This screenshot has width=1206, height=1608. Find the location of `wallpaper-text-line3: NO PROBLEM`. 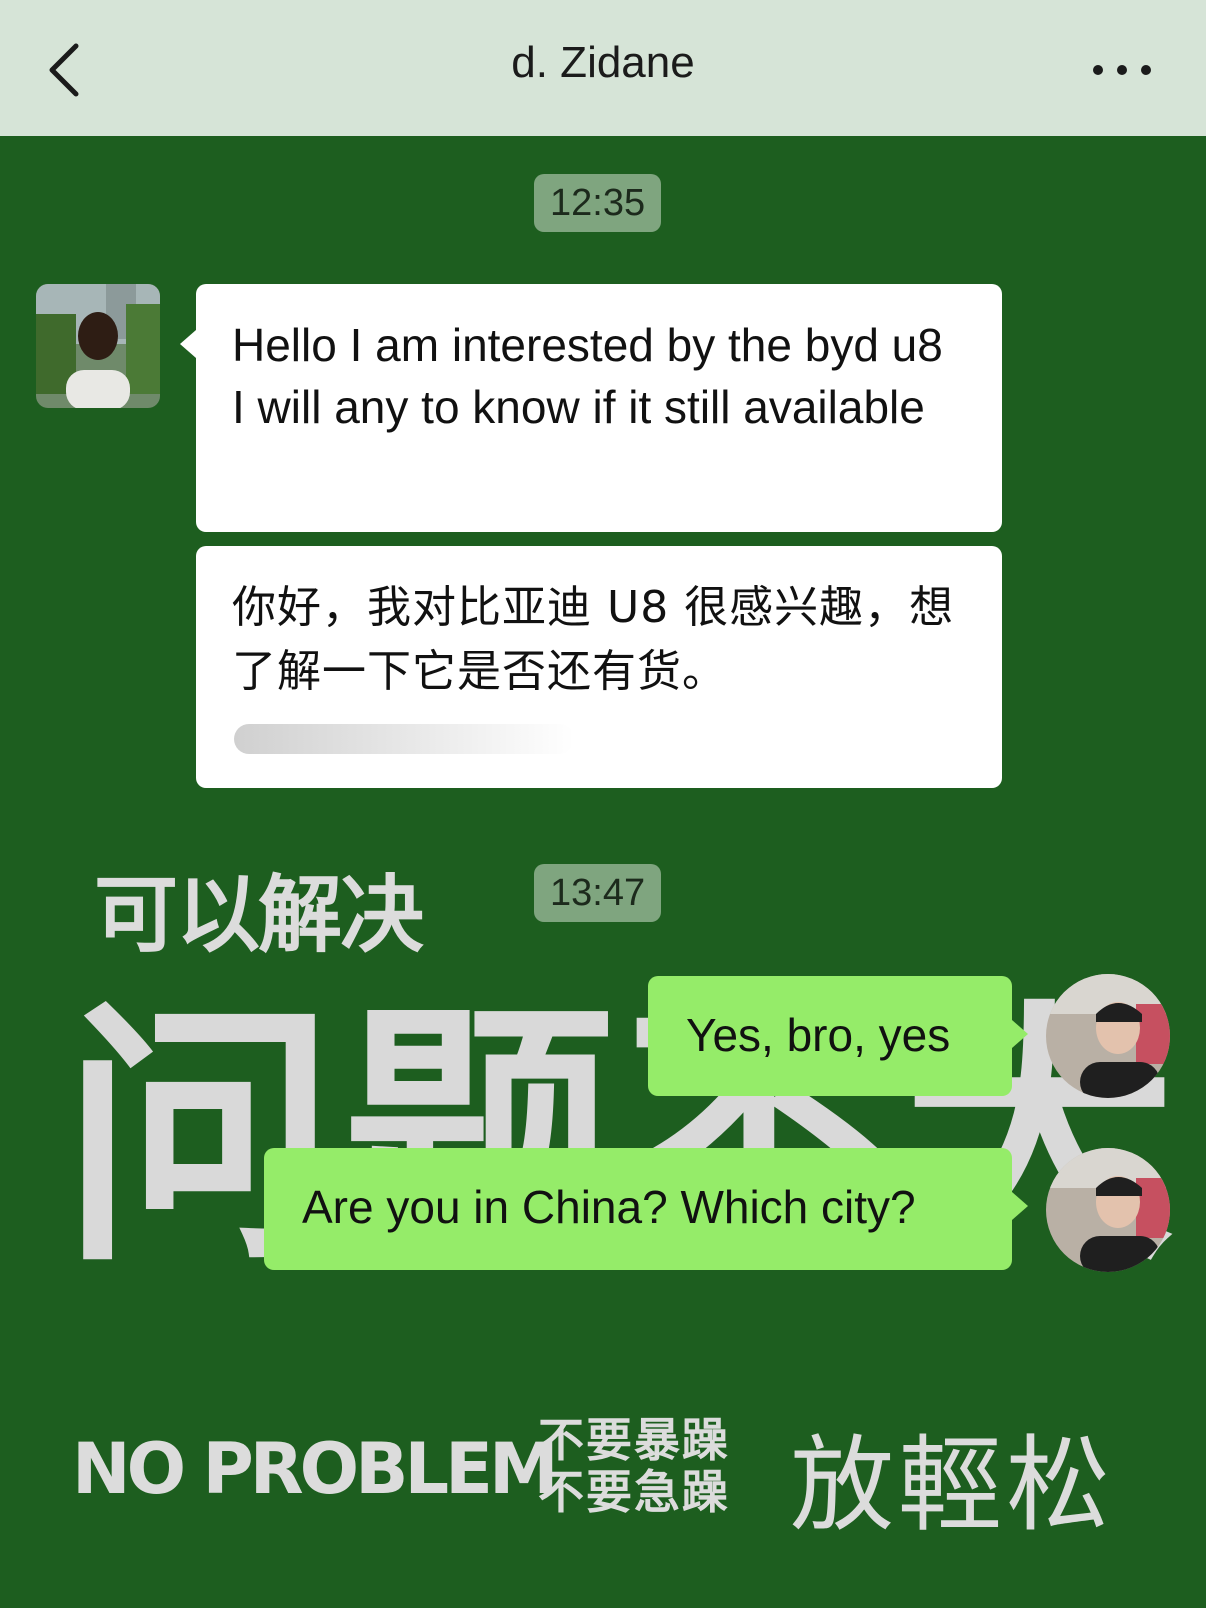

wallpaper-text-line3: NO PROBLEM is located at coordinates (315, 1469).